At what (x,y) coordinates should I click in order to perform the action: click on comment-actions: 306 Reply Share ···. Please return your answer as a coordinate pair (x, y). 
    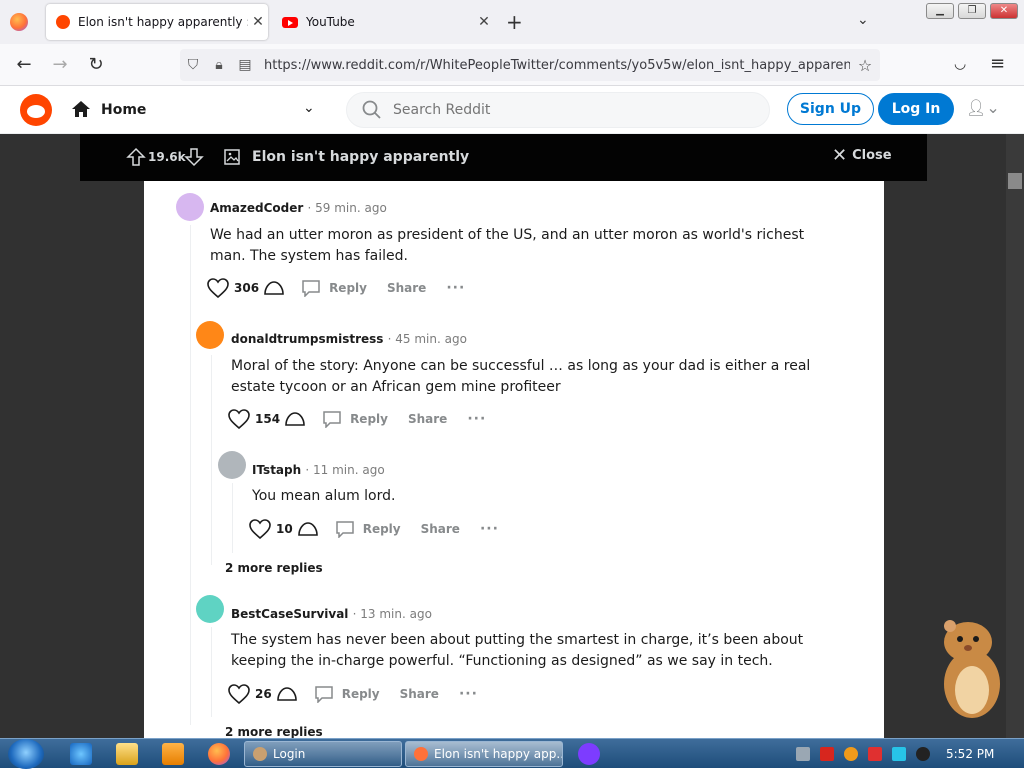
    Looking at the image, I should click on (335, 288).